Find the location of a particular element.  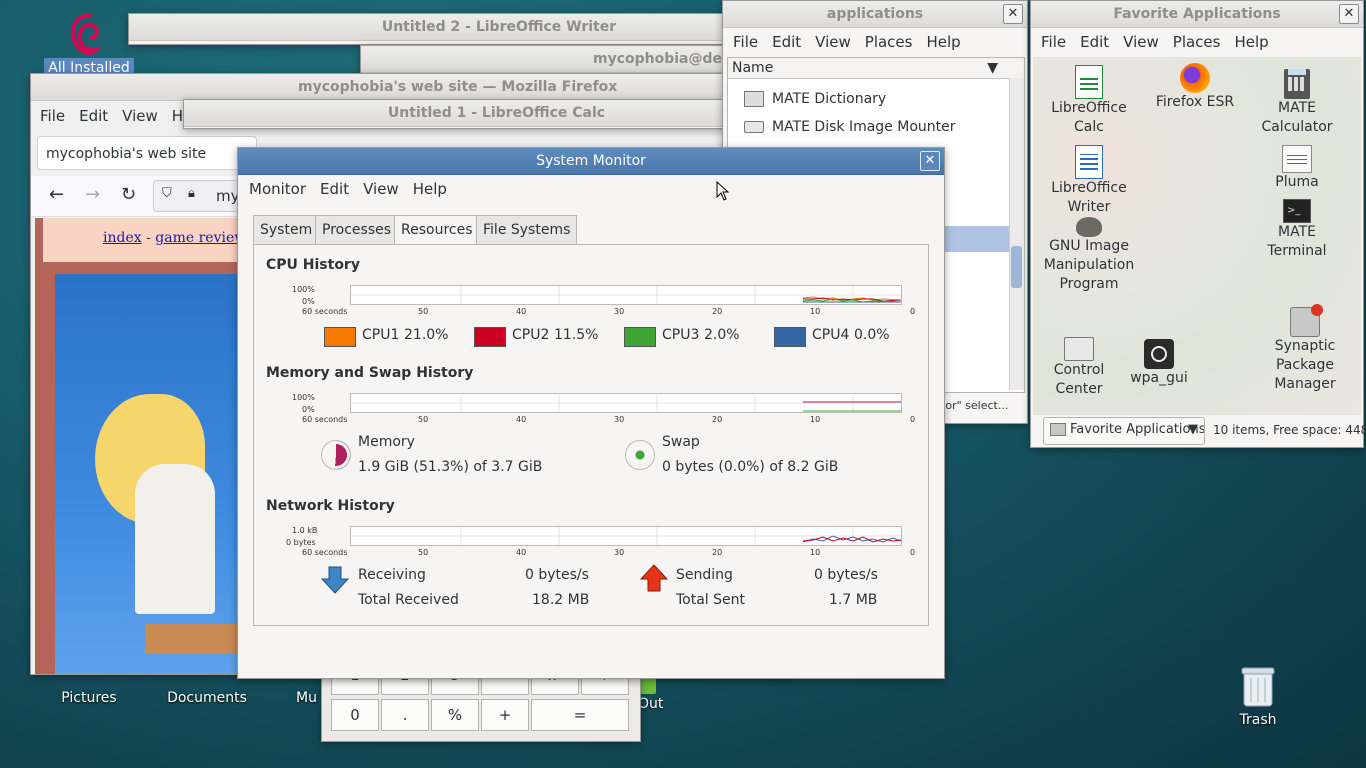

tab-resources: Resources is located at coordinates (437, 230).